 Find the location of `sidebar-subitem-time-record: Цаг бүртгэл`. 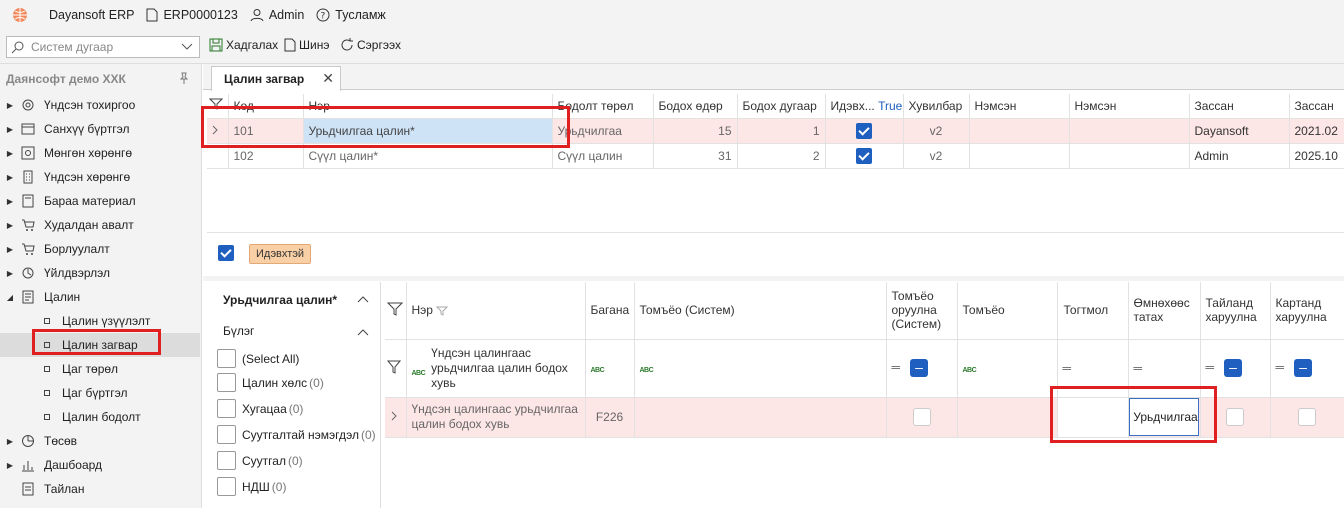

sidebar-subitem-time-record: Цаг бүртгэл is located at coordinates (100, 393).